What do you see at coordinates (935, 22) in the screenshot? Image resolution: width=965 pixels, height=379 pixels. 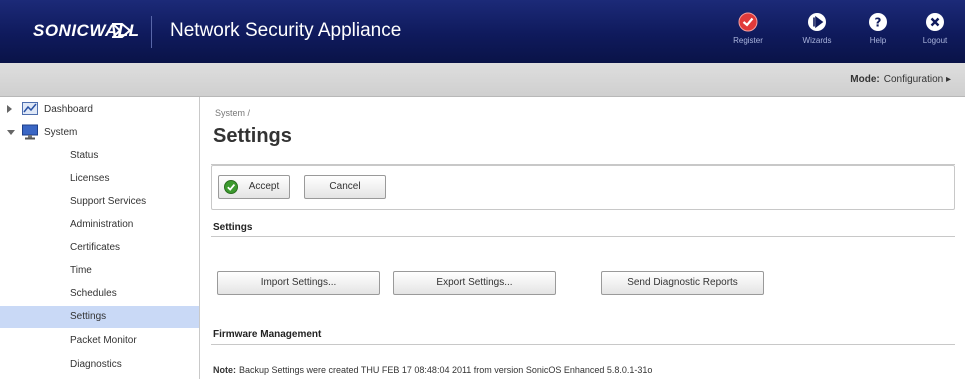 I see `logout-icon` at bounding box center [935, 22].